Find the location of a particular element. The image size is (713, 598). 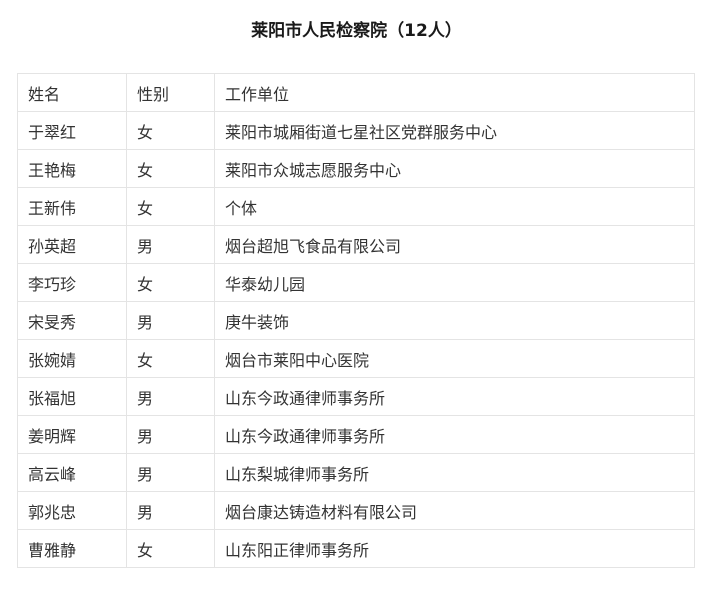

cell-name: 孙英超 is located at coordinates (72, 244).